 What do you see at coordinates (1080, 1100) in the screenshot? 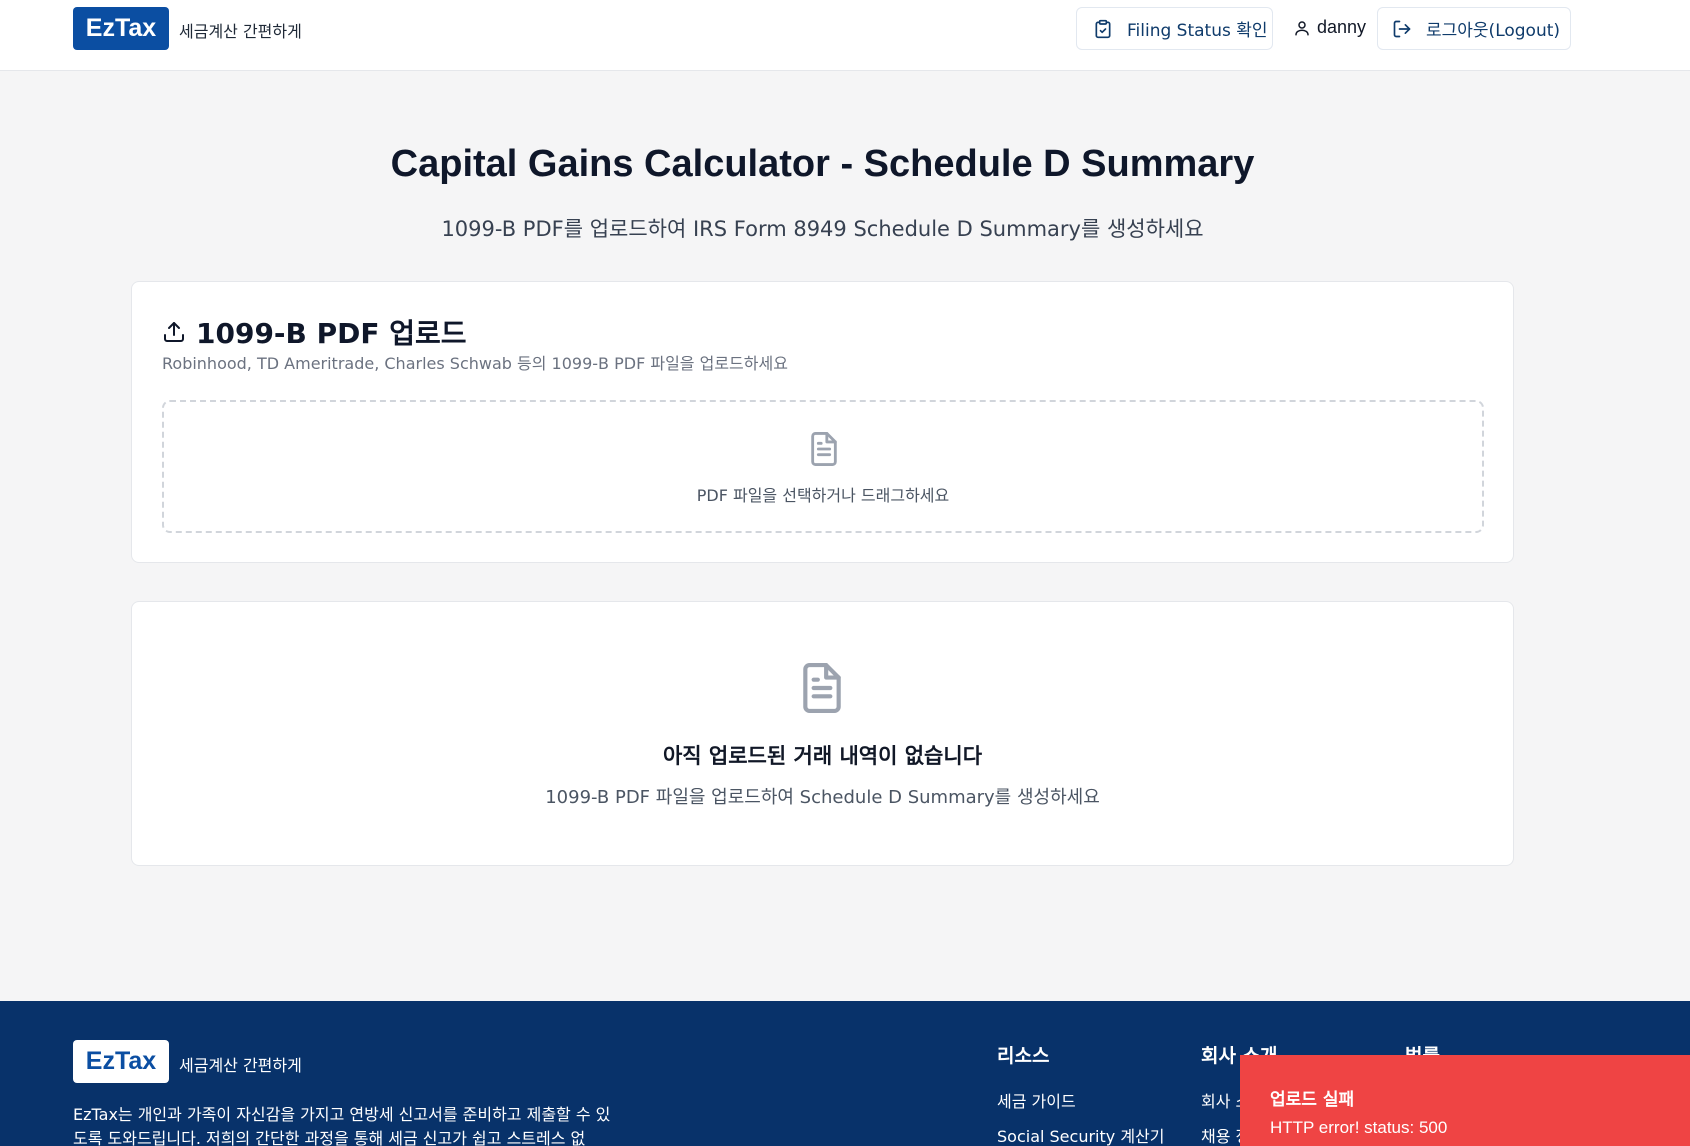
I see `footer-link-tax-guide: 세금 가이드` at bounding box center [1080, 1100].